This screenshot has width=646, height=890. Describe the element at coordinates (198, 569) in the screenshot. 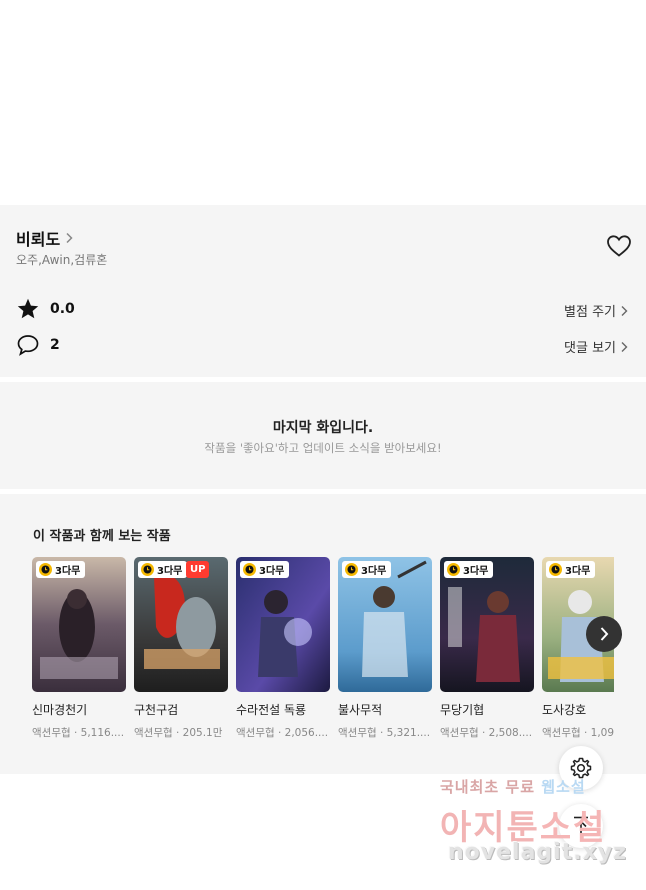

I see `up-badge: UP` at that location.